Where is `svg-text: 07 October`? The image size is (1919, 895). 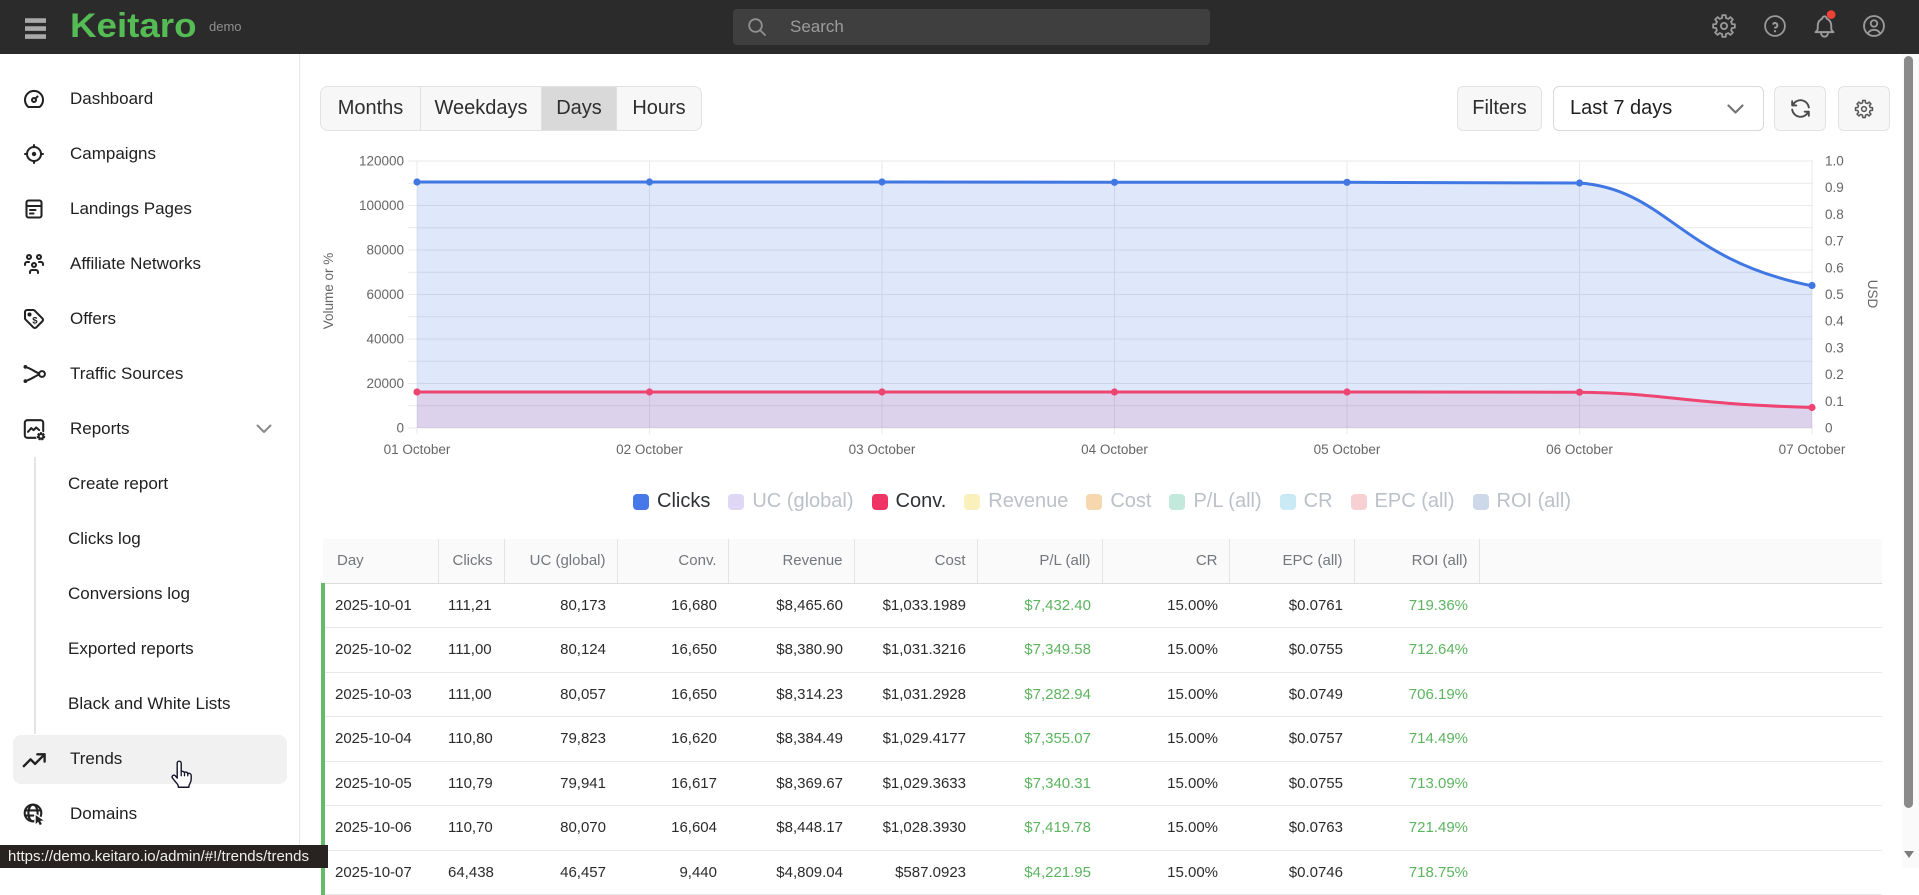
svg-text: 07 October is located at coordinates (1812, 449).